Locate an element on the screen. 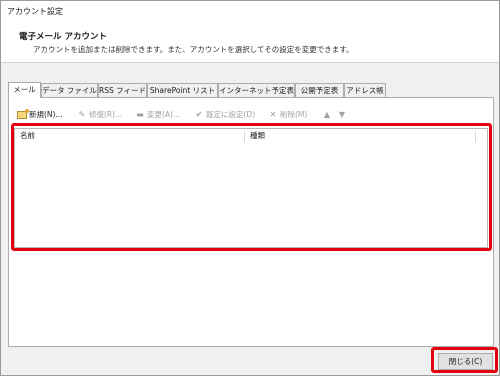 This screenshot has height=376, width=500. tab-sharepoint-lists: SharePoint リスト is located at coordinates (182, 90).